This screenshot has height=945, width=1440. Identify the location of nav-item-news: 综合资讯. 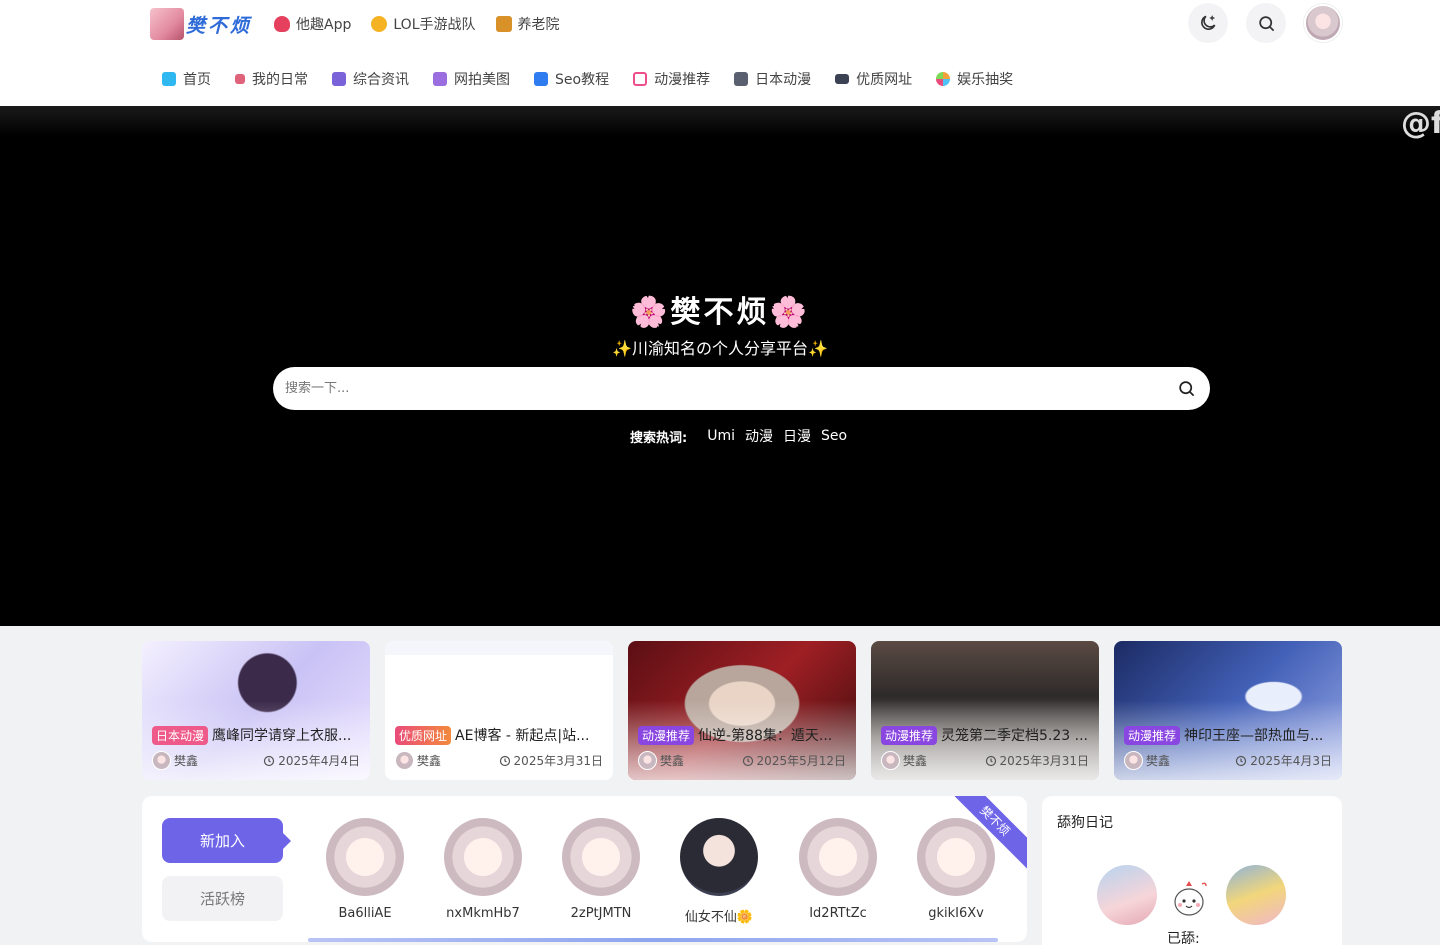
(370, 79).